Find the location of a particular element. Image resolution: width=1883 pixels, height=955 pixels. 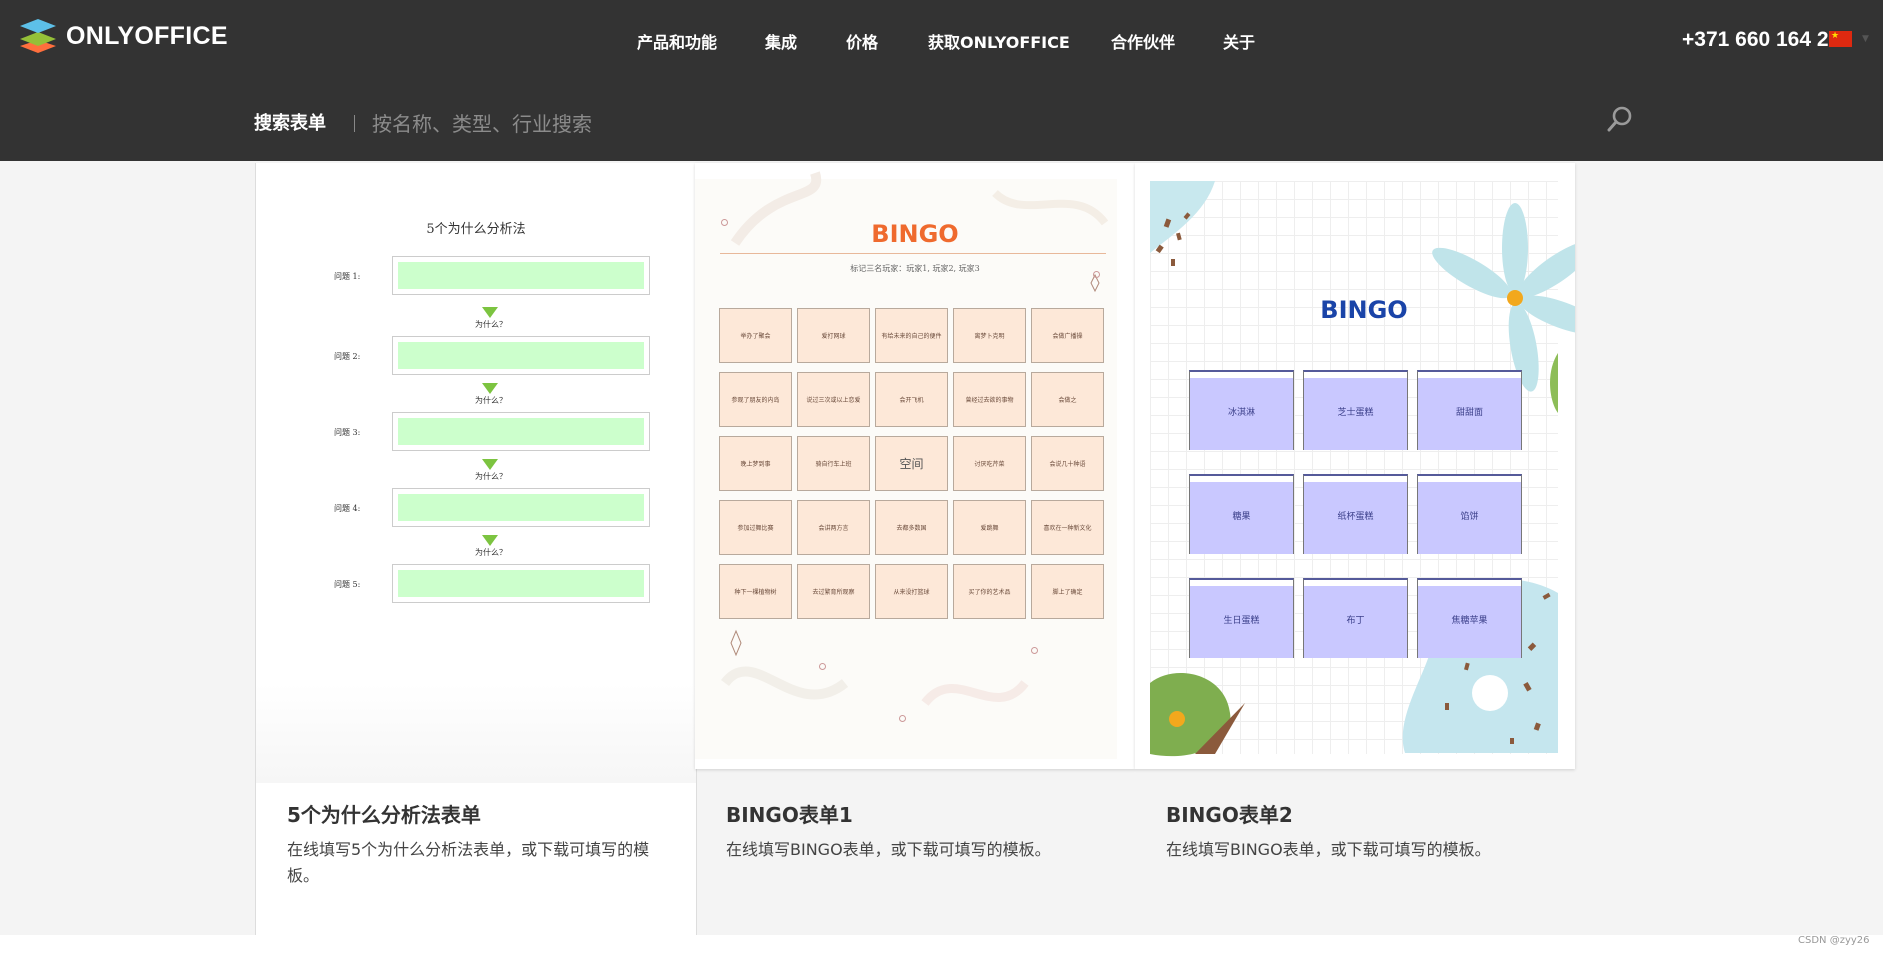

bingo-cell: 种下一棵植物树 is located at coordinates (755, 591).